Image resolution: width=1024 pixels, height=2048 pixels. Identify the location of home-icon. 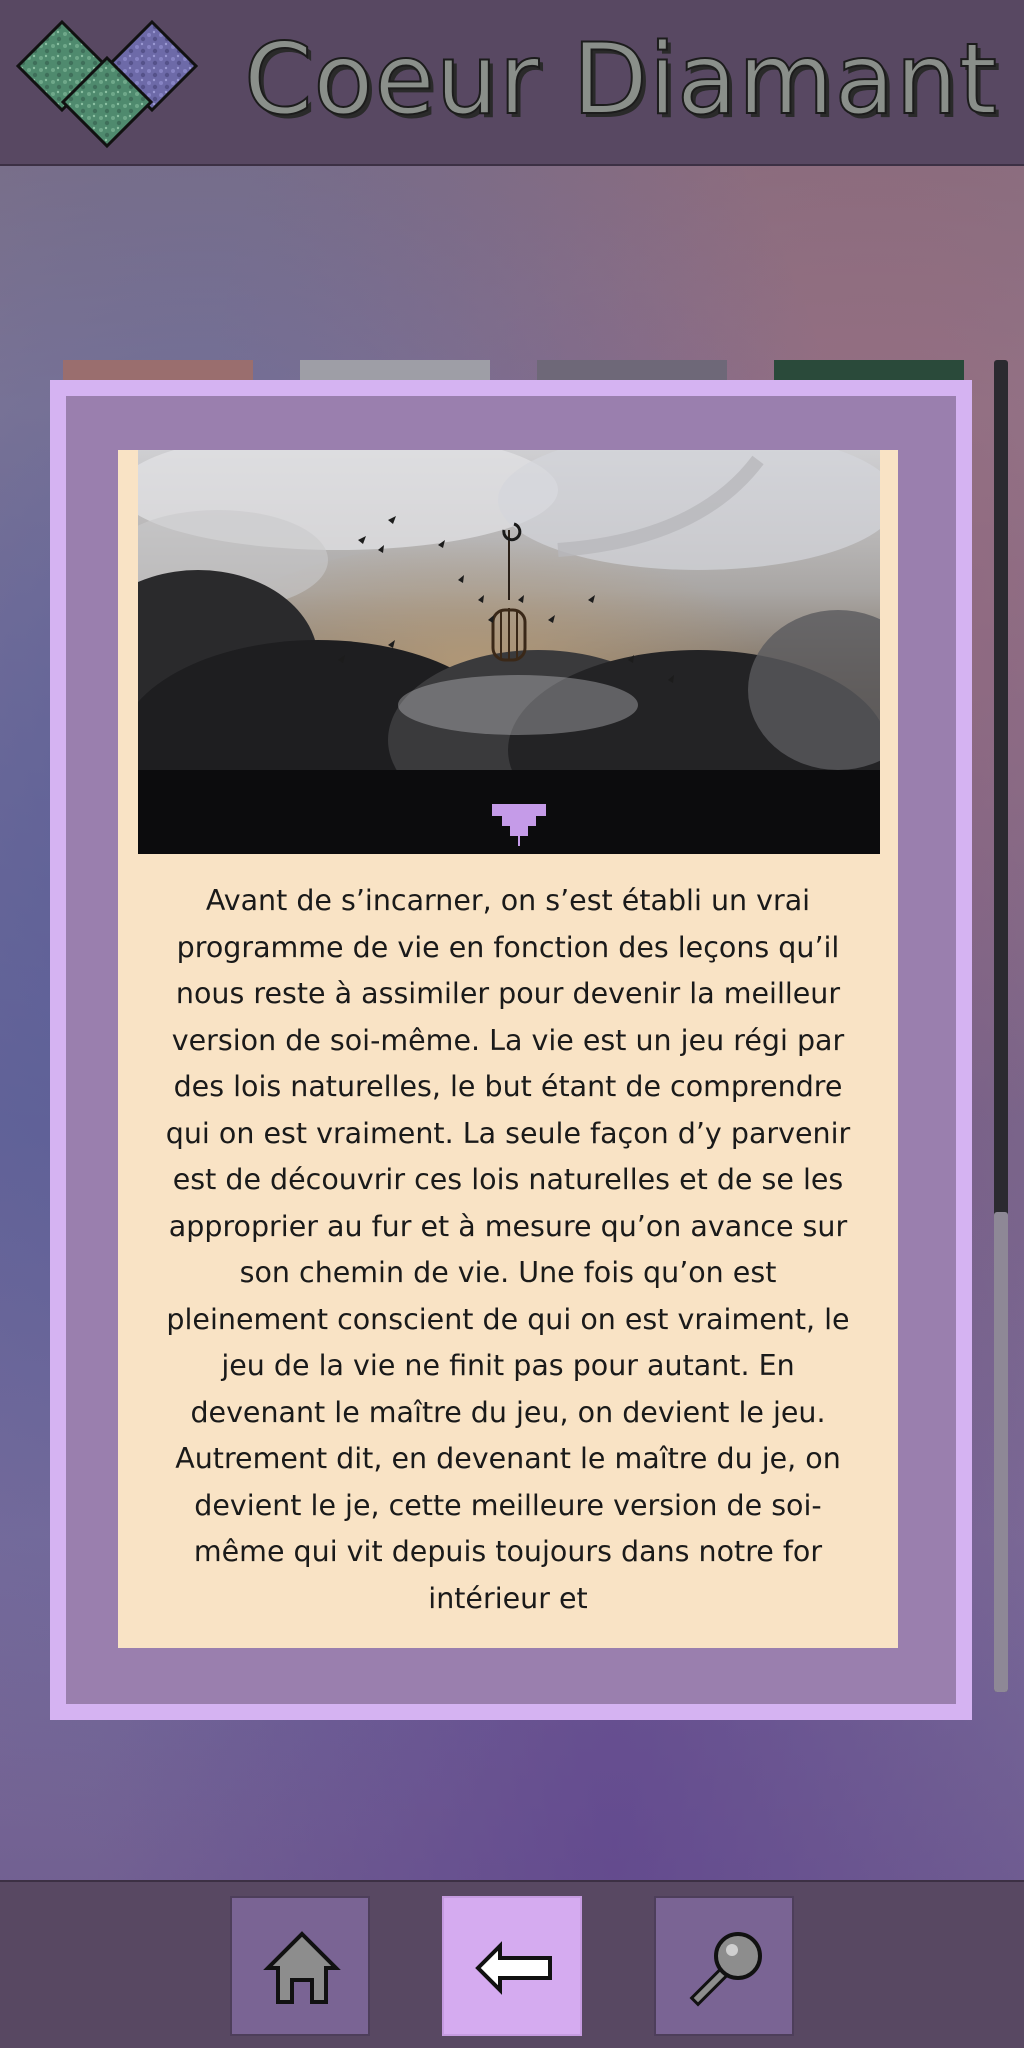
(302, 1967).